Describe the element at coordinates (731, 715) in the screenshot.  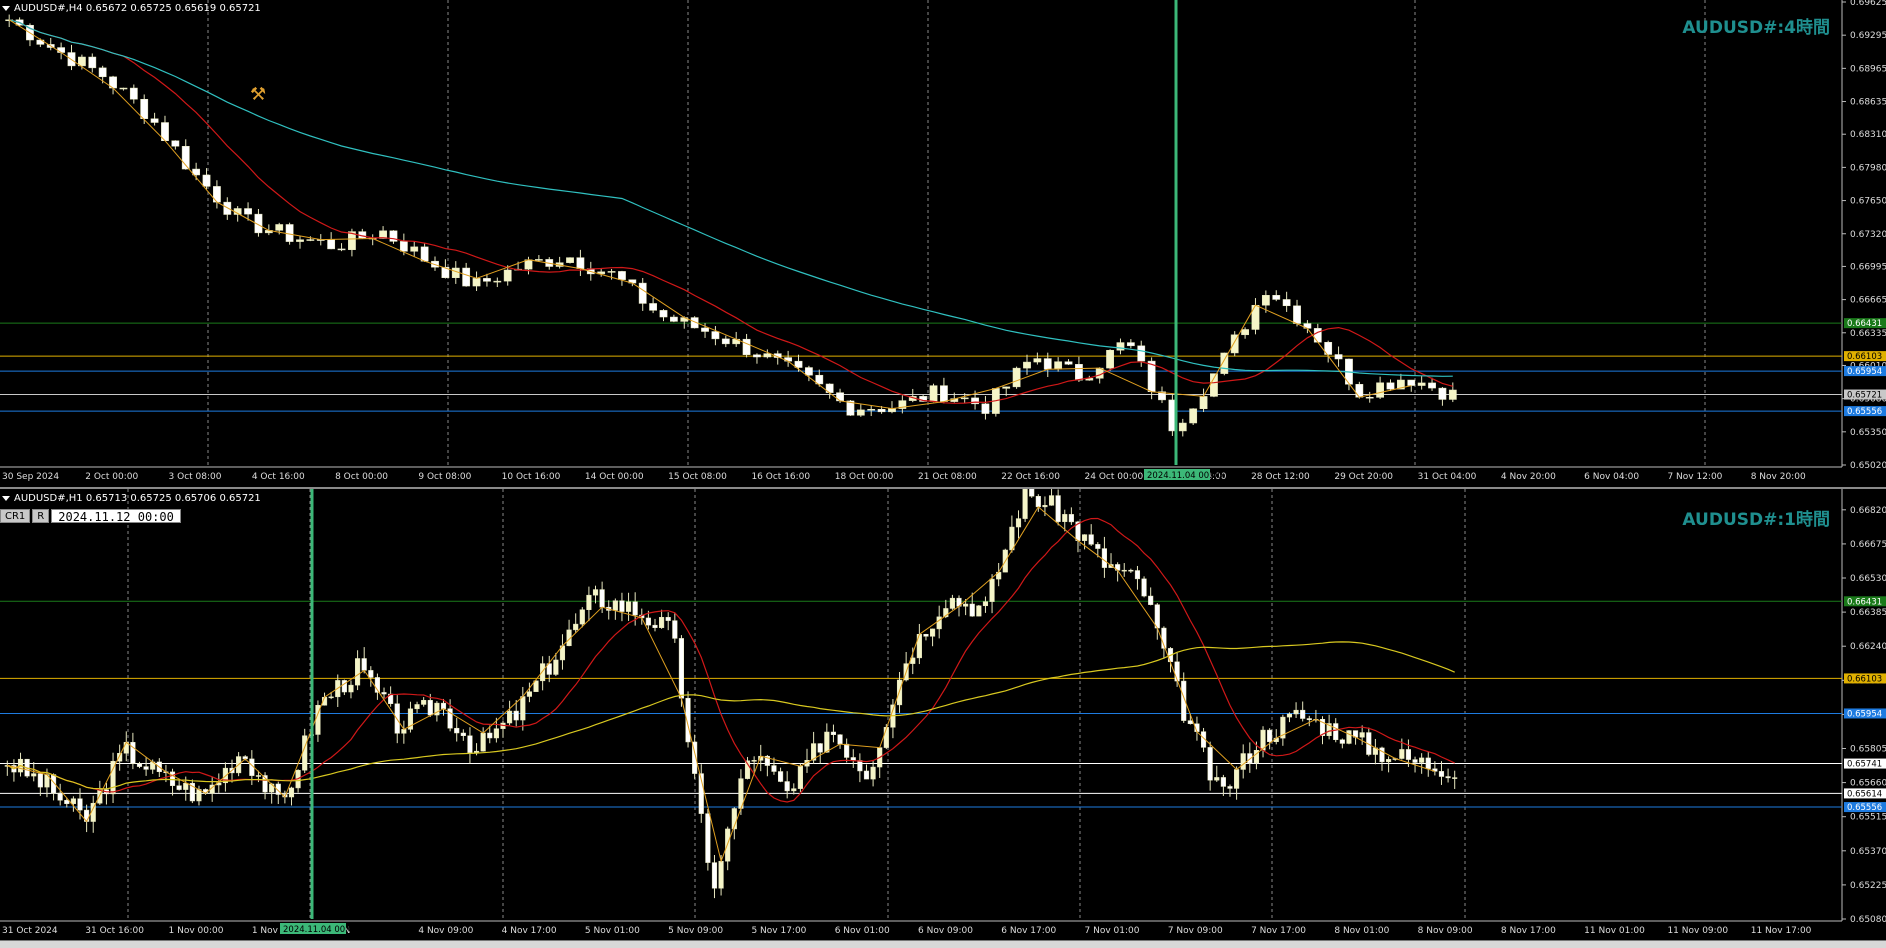
I see `ma-yellow-line` at that location.